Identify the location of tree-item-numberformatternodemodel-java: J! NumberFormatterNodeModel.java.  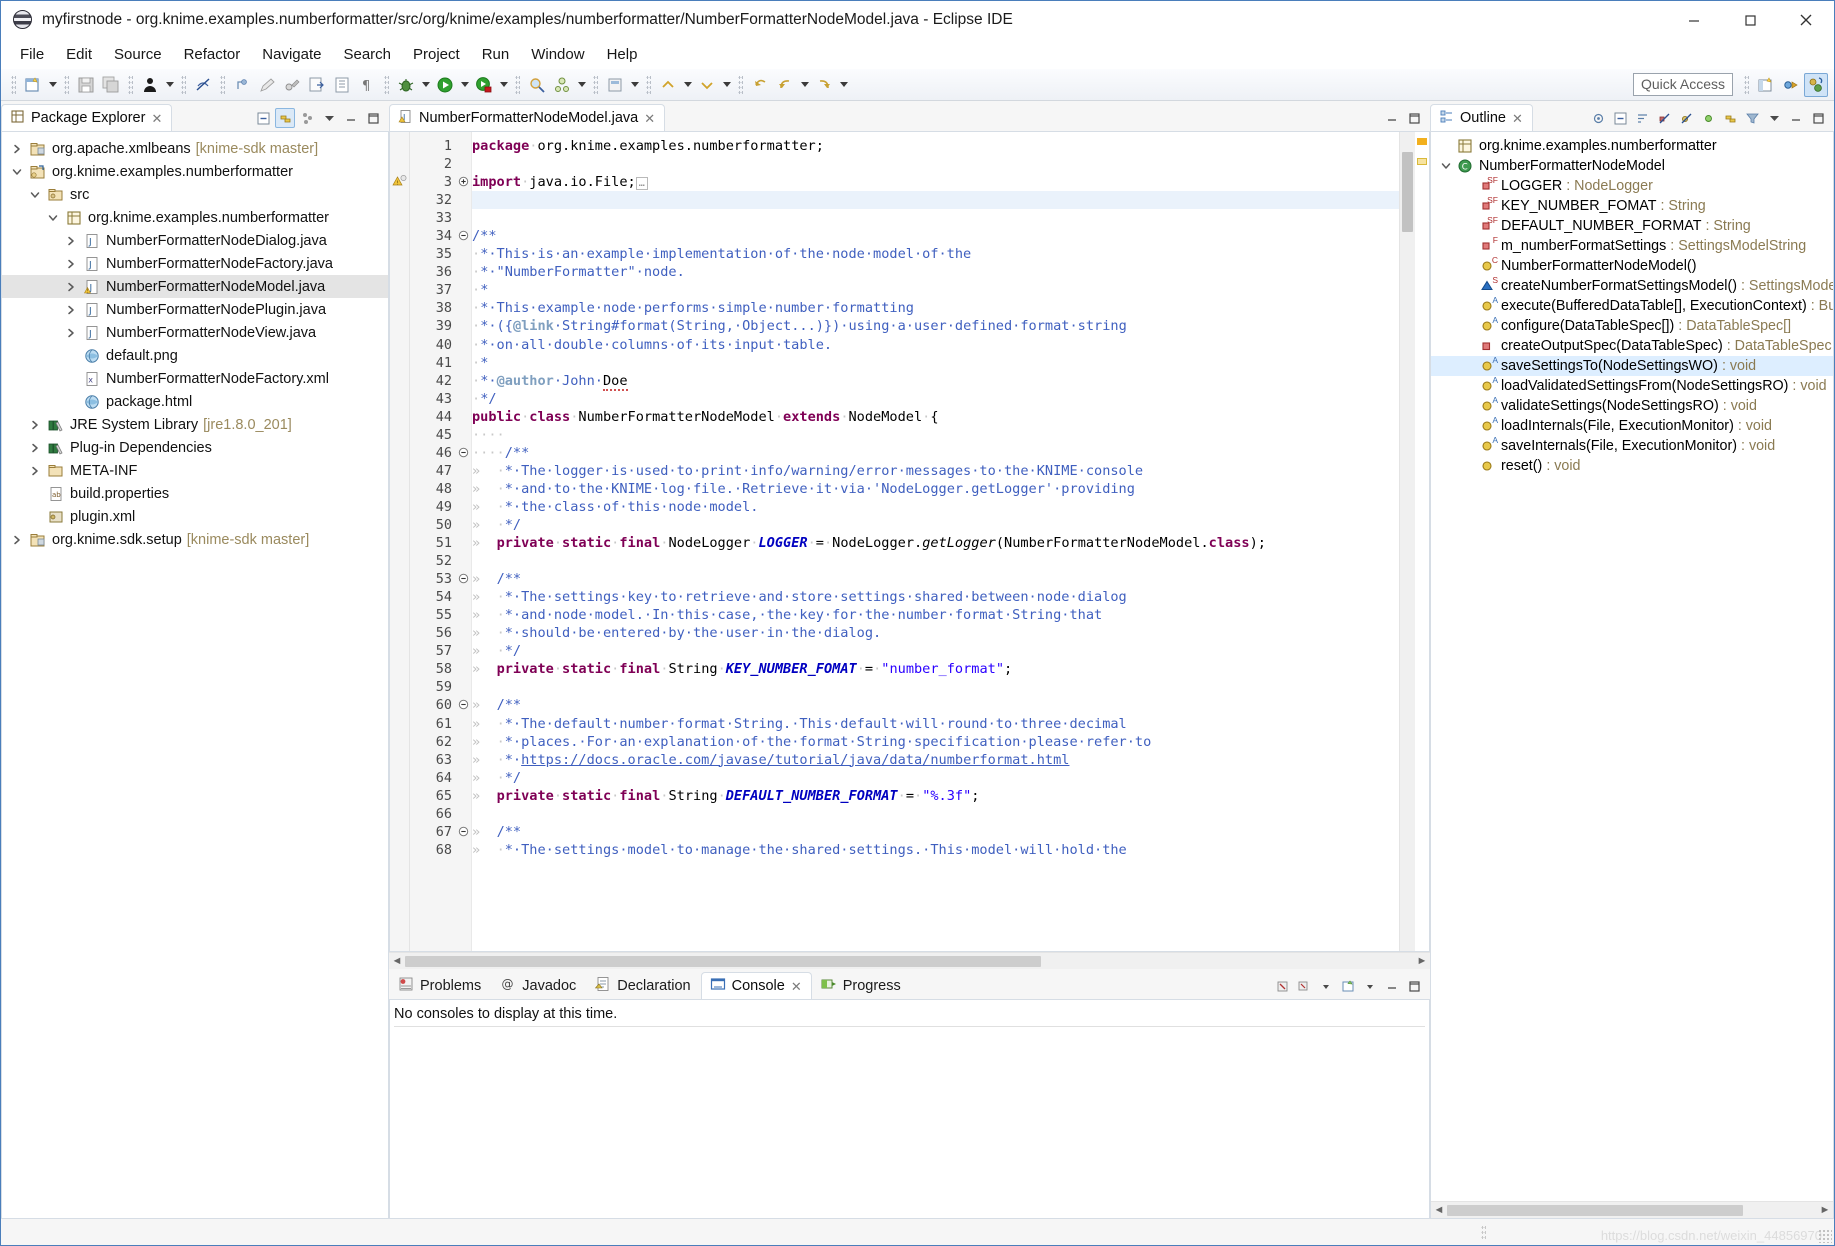
(195, 286).